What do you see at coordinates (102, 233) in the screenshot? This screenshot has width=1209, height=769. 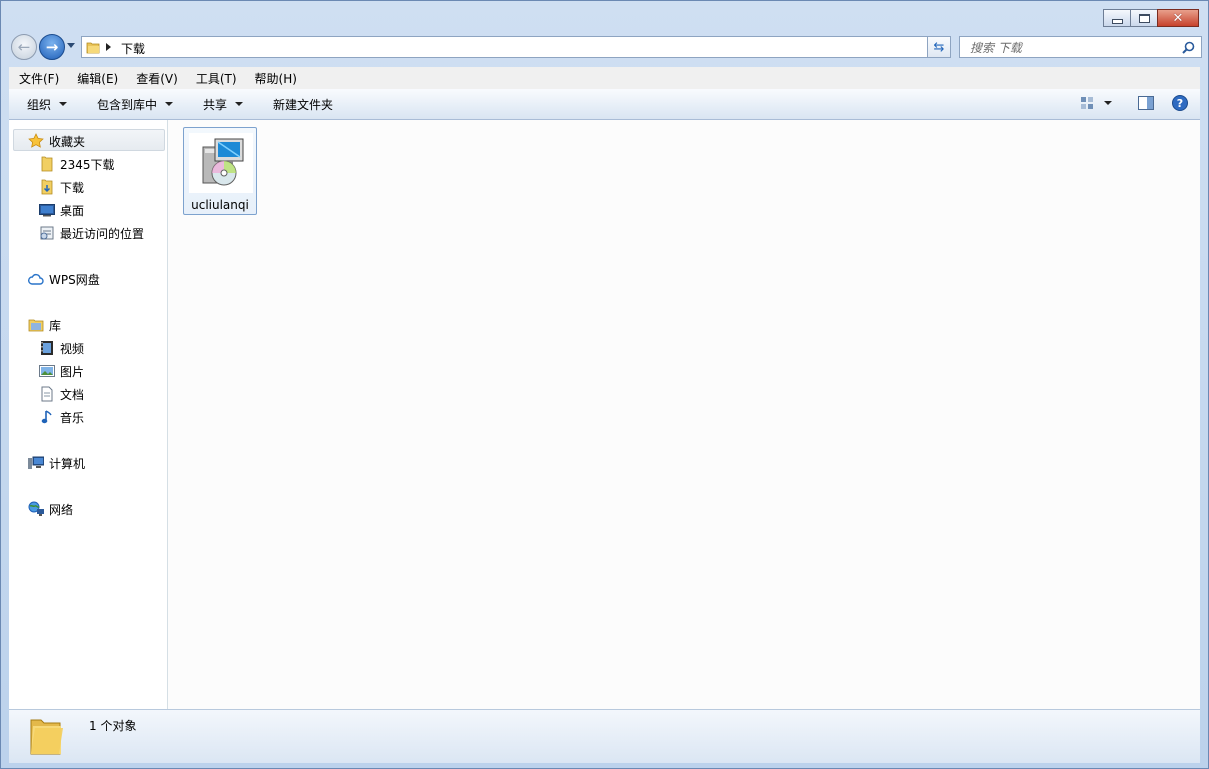 I see `sidebar-item-label: 最近访问的位置` at bounding box center [102, 233].